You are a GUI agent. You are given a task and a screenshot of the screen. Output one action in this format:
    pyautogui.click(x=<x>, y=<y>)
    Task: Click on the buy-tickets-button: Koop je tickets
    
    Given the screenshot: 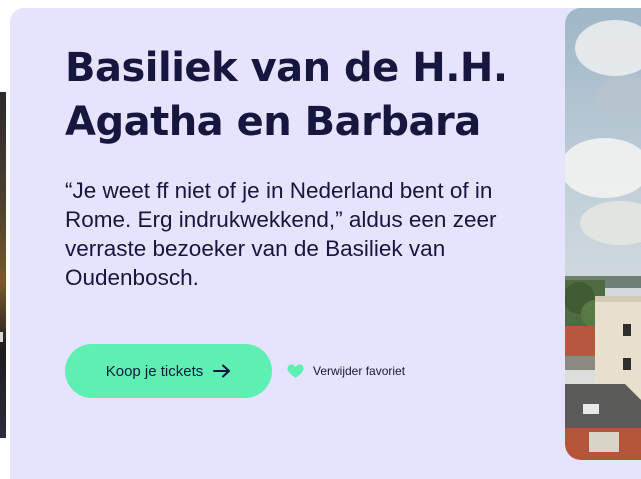 What is the action you would take?
    pyautogui.click(x=168, y=371)
    